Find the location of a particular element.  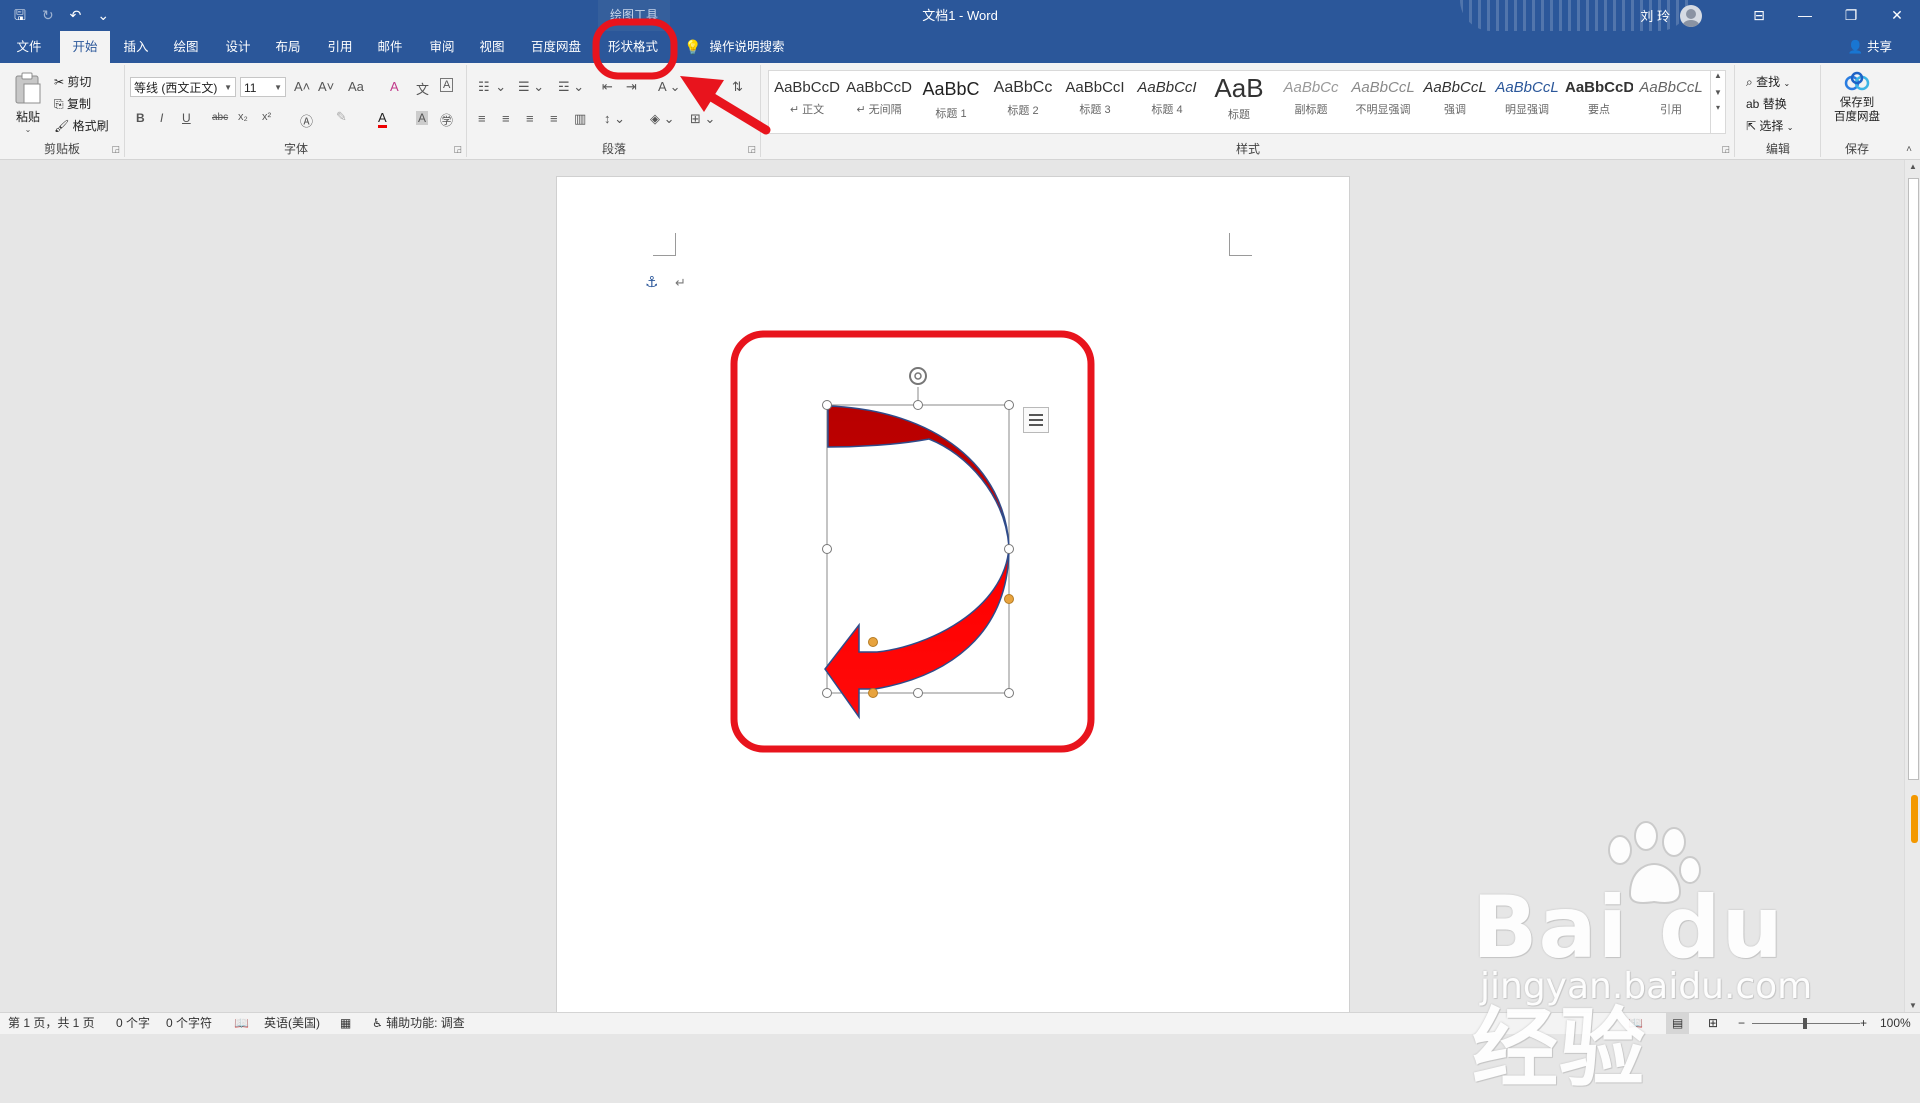

select-button: ⇱ 选择 ⌄ is located at coordinates (1769, 125).